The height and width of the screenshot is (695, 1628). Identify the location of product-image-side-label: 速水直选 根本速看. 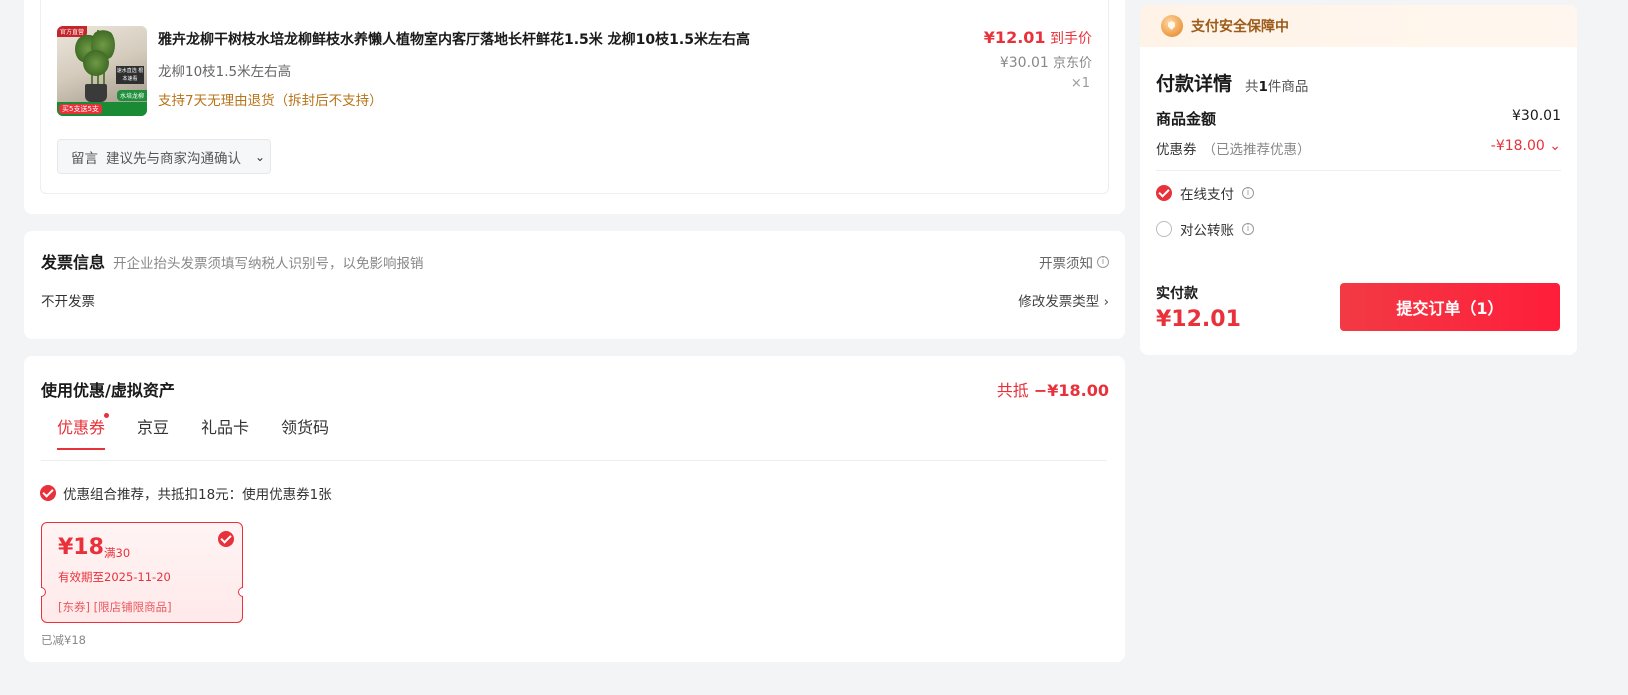
(130, 75).